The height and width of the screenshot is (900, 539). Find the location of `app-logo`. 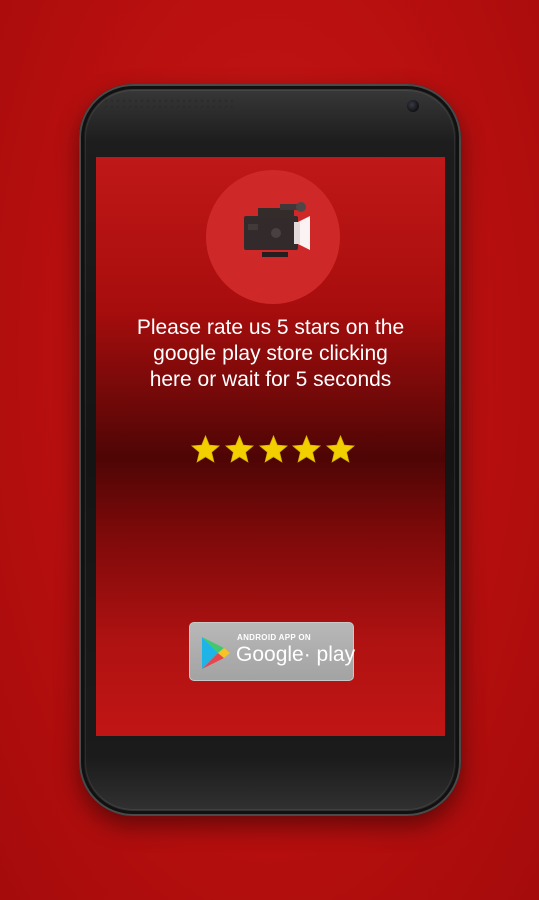

app-logo is located at coordinates (273, 237).